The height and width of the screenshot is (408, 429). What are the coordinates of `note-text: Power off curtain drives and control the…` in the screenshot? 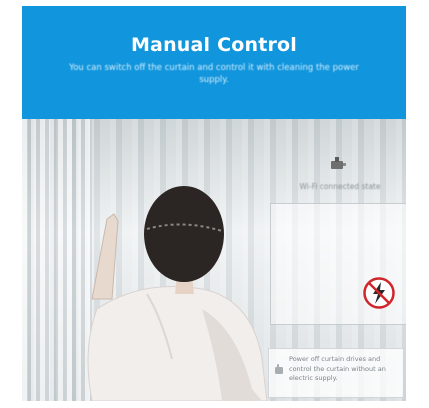 It's located at (337, 368).